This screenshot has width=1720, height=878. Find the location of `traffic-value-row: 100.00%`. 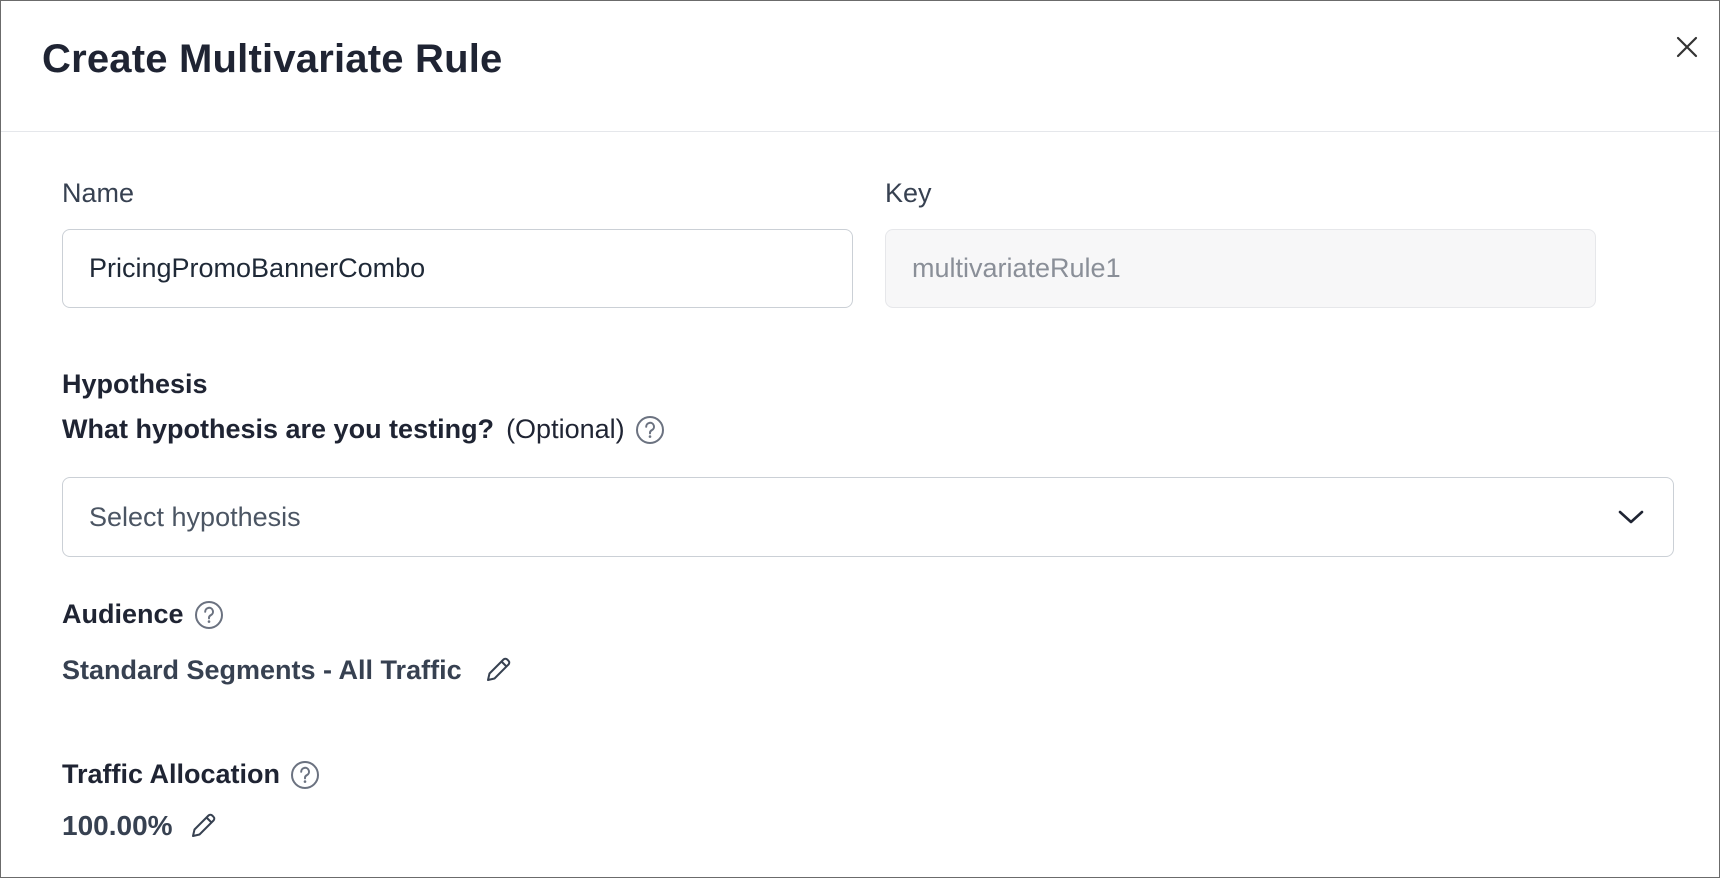

traffic-value-row: 100.00% is located at coordinates (140, 826).